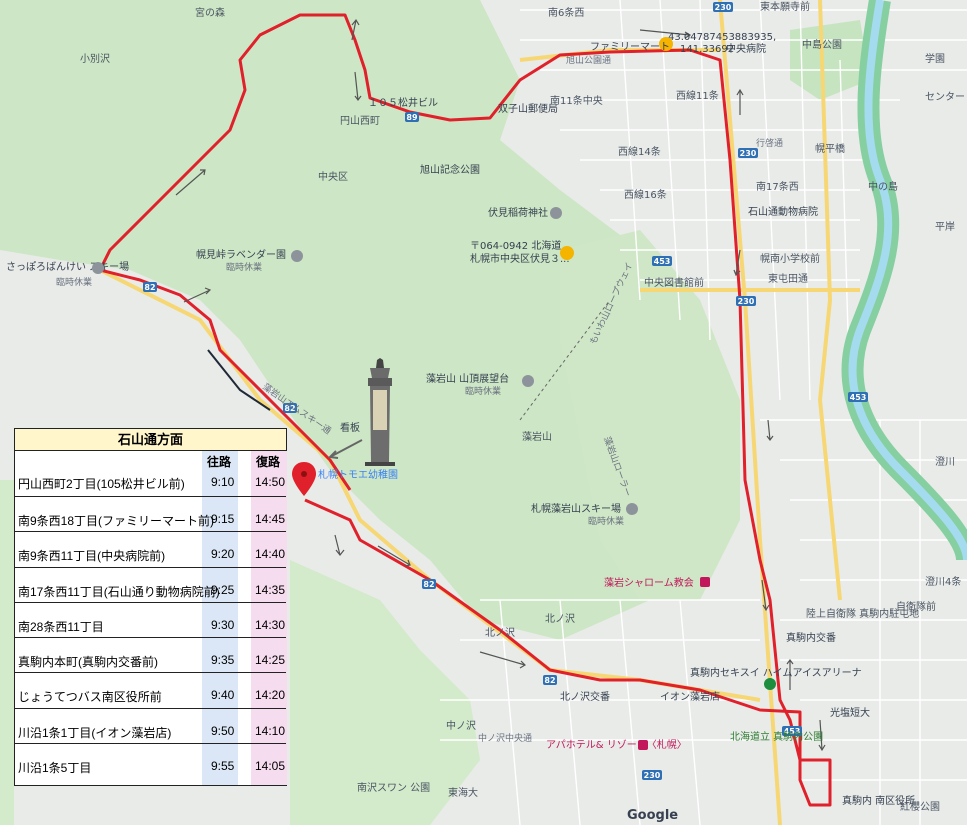  I want to click on label-kita-no-sawa: 北ノ沢, so click(500, 632).